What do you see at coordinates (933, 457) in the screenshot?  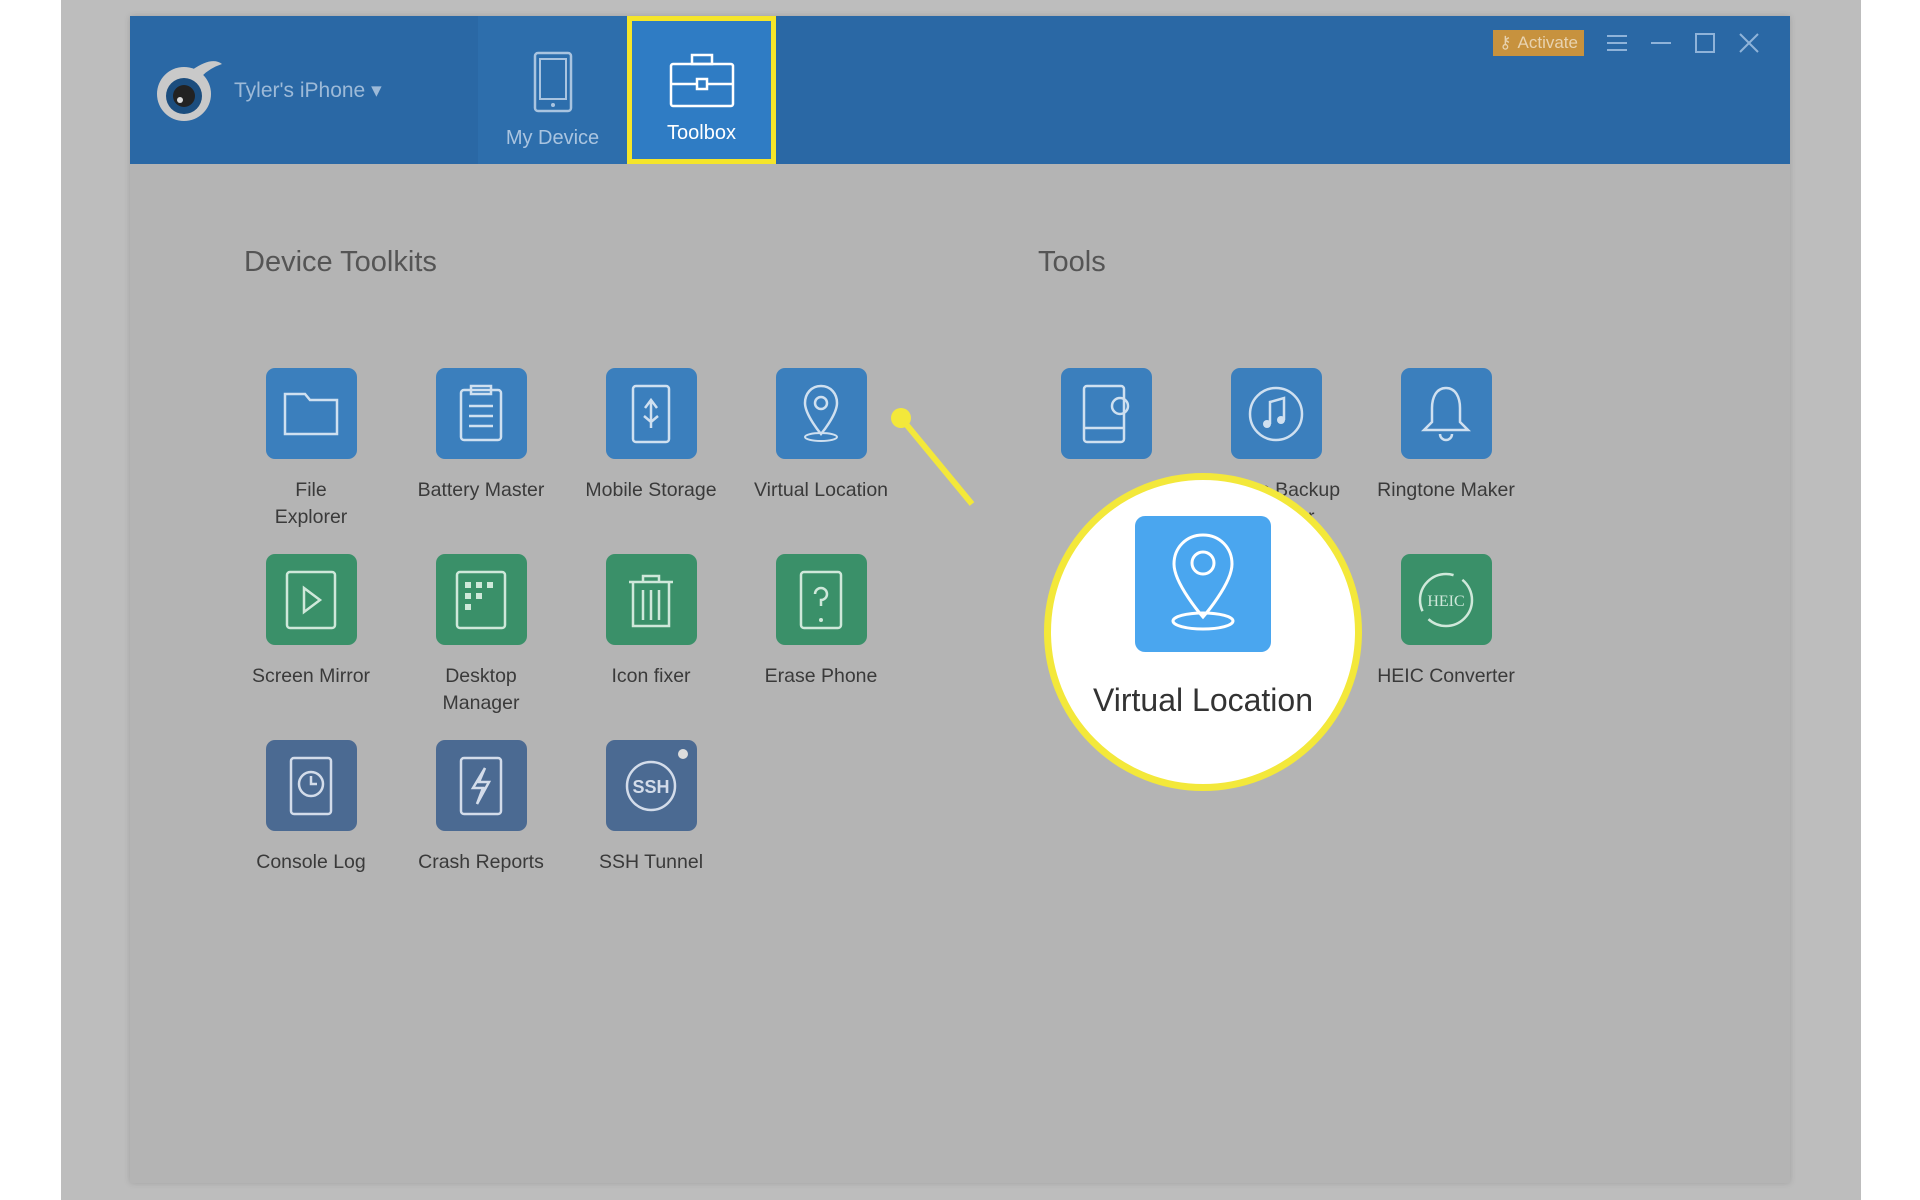 I see `callout-pointer` at bounding box center [933, 457].